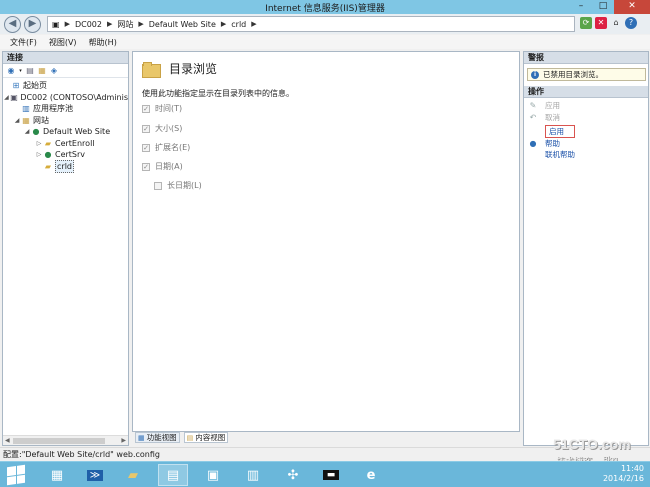 This screenshot has width=650, height=487. What do you see at coordinates (586, 23) in the screenshot?
I see `refresh-icon: ⟳` at bounding box center [586, 23].